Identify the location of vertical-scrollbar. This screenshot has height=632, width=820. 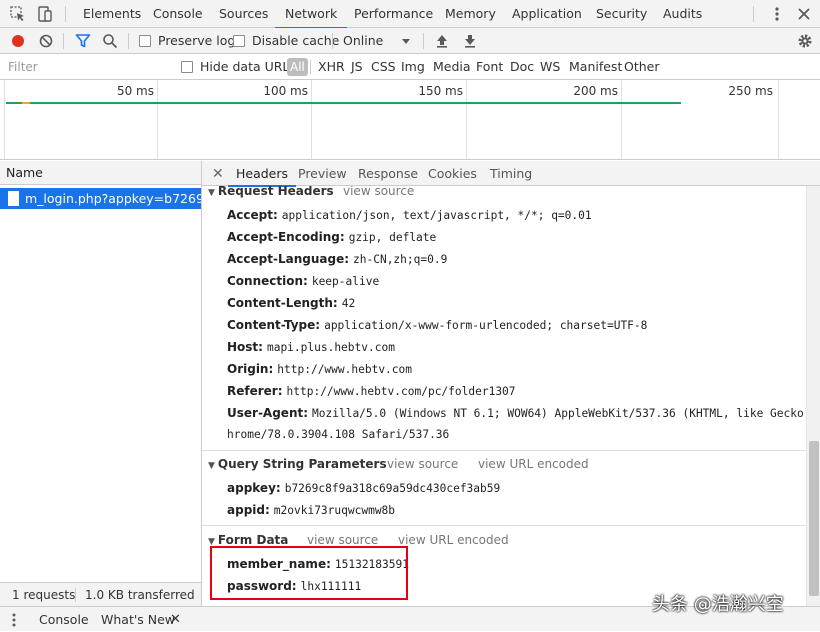
(813, 396).